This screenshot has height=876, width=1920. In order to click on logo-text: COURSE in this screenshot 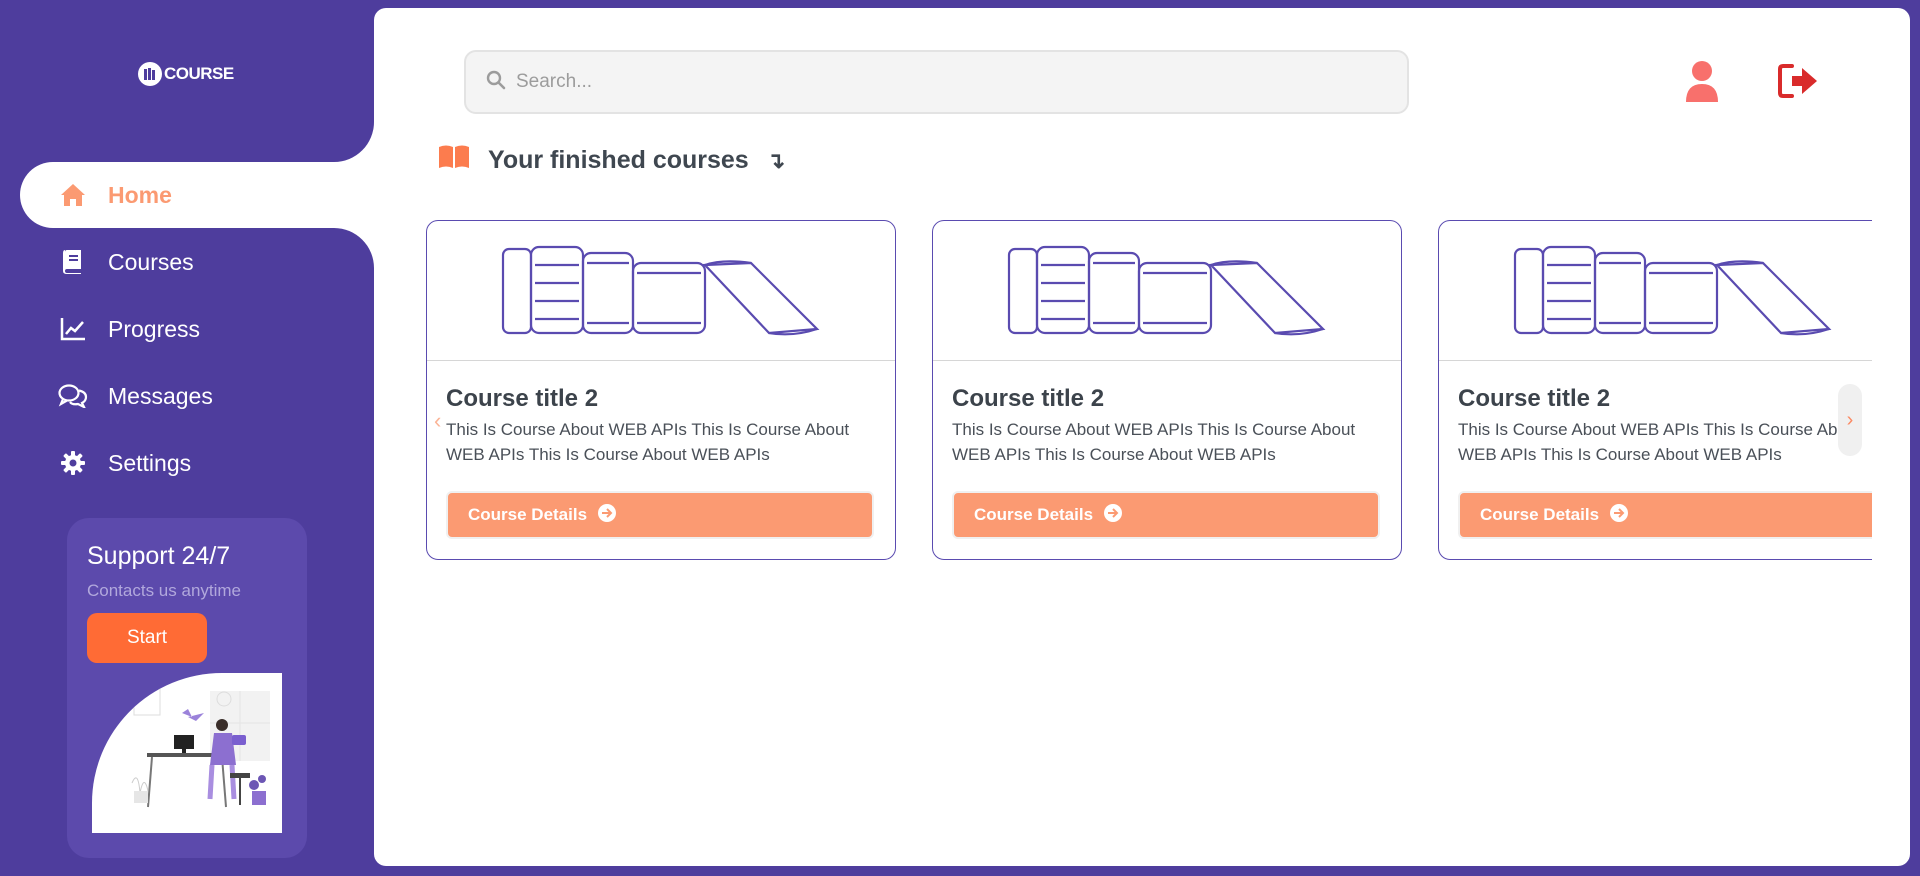, I will do `click(199, 73)`.